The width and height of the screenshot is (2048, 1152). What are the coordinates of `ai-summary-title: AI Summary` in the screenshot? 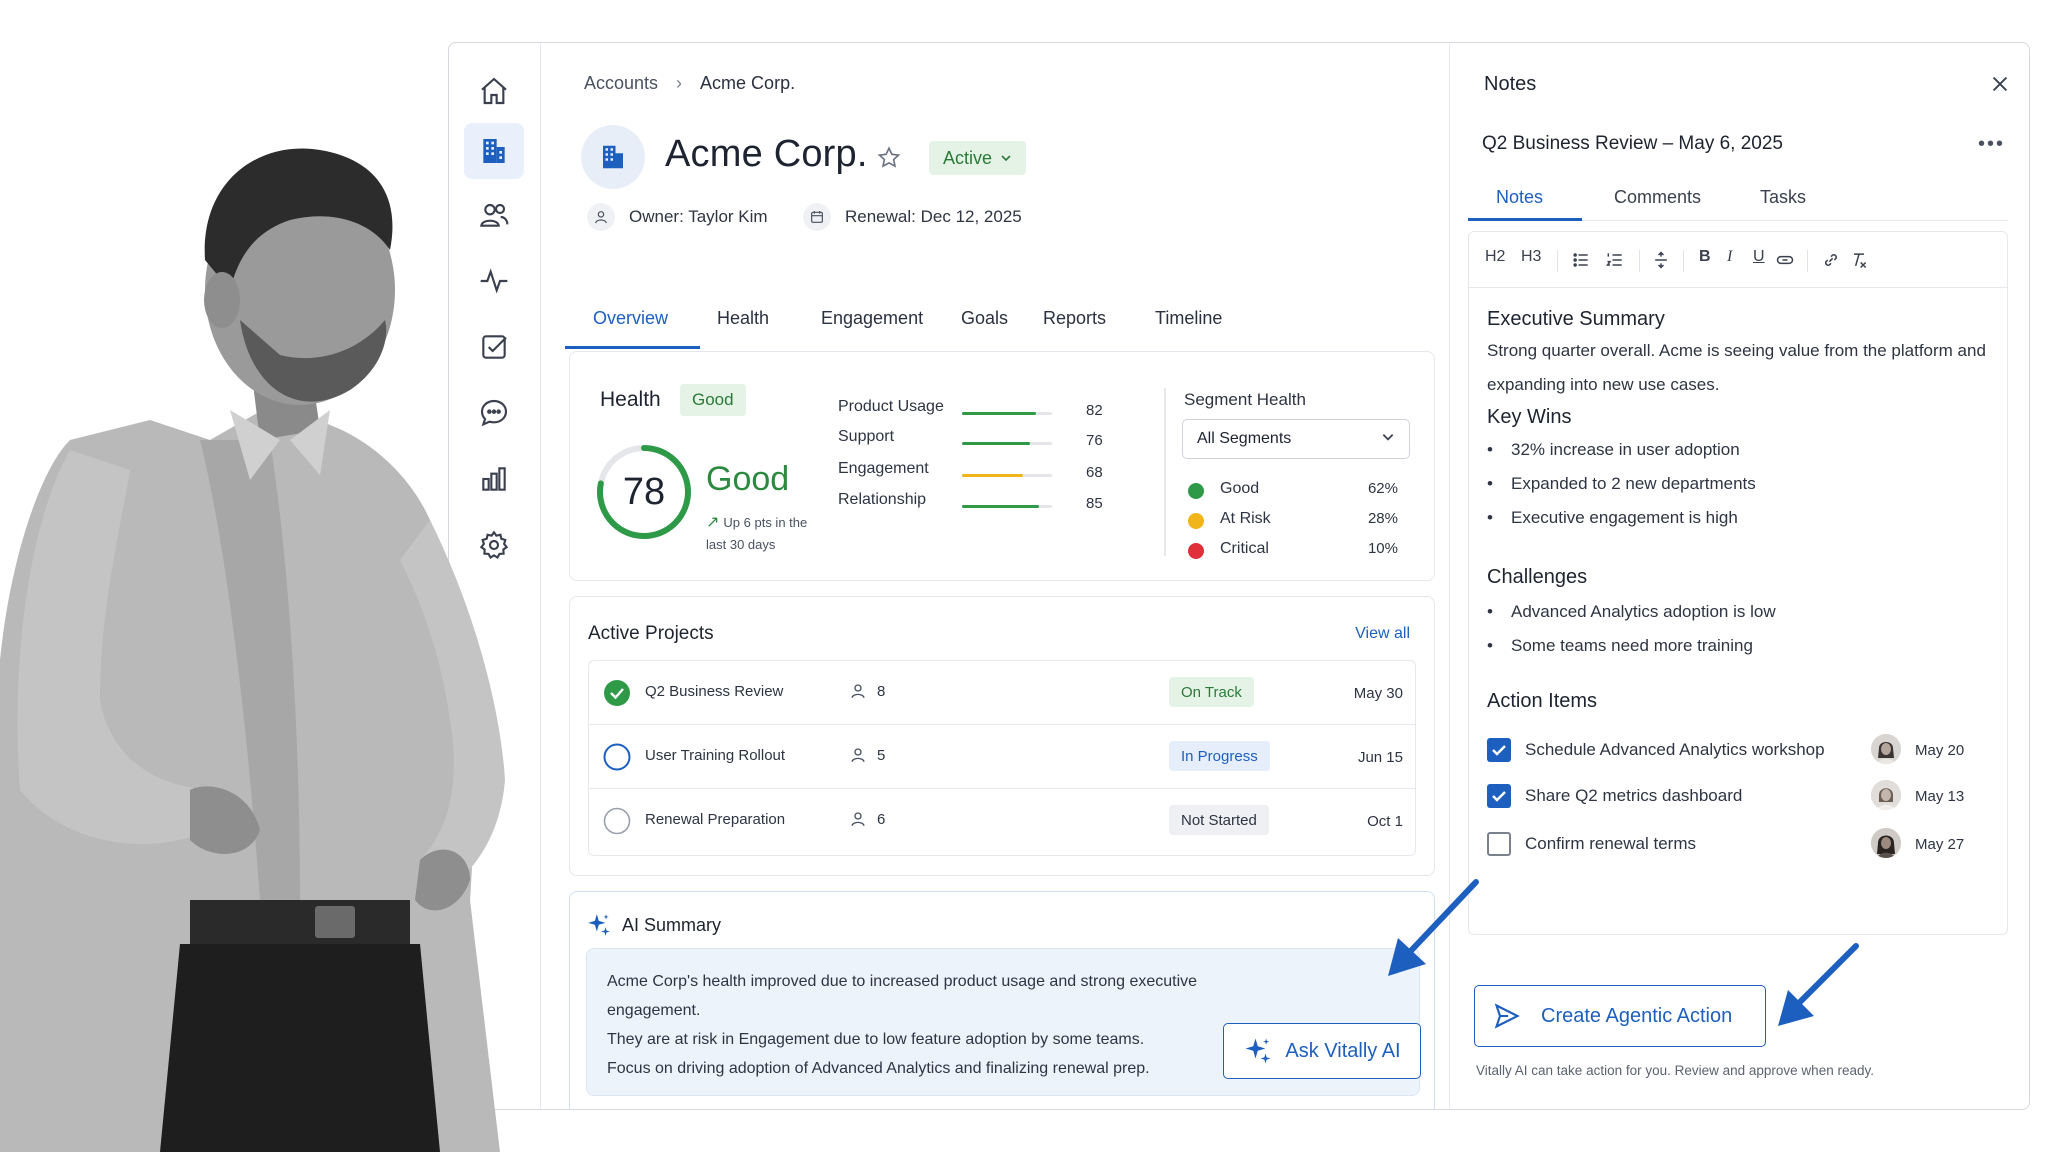 It's located at (672, 924).